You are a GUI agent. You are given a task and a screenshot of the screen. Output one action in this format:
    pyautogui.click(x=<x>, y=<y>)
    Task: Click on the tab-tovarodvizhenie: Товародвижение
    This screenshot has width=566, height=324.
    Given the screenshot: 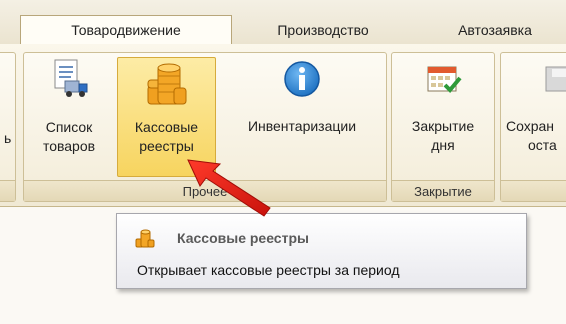 What is the action you would take?
    pyautogui.click(x=126, y=29)
    